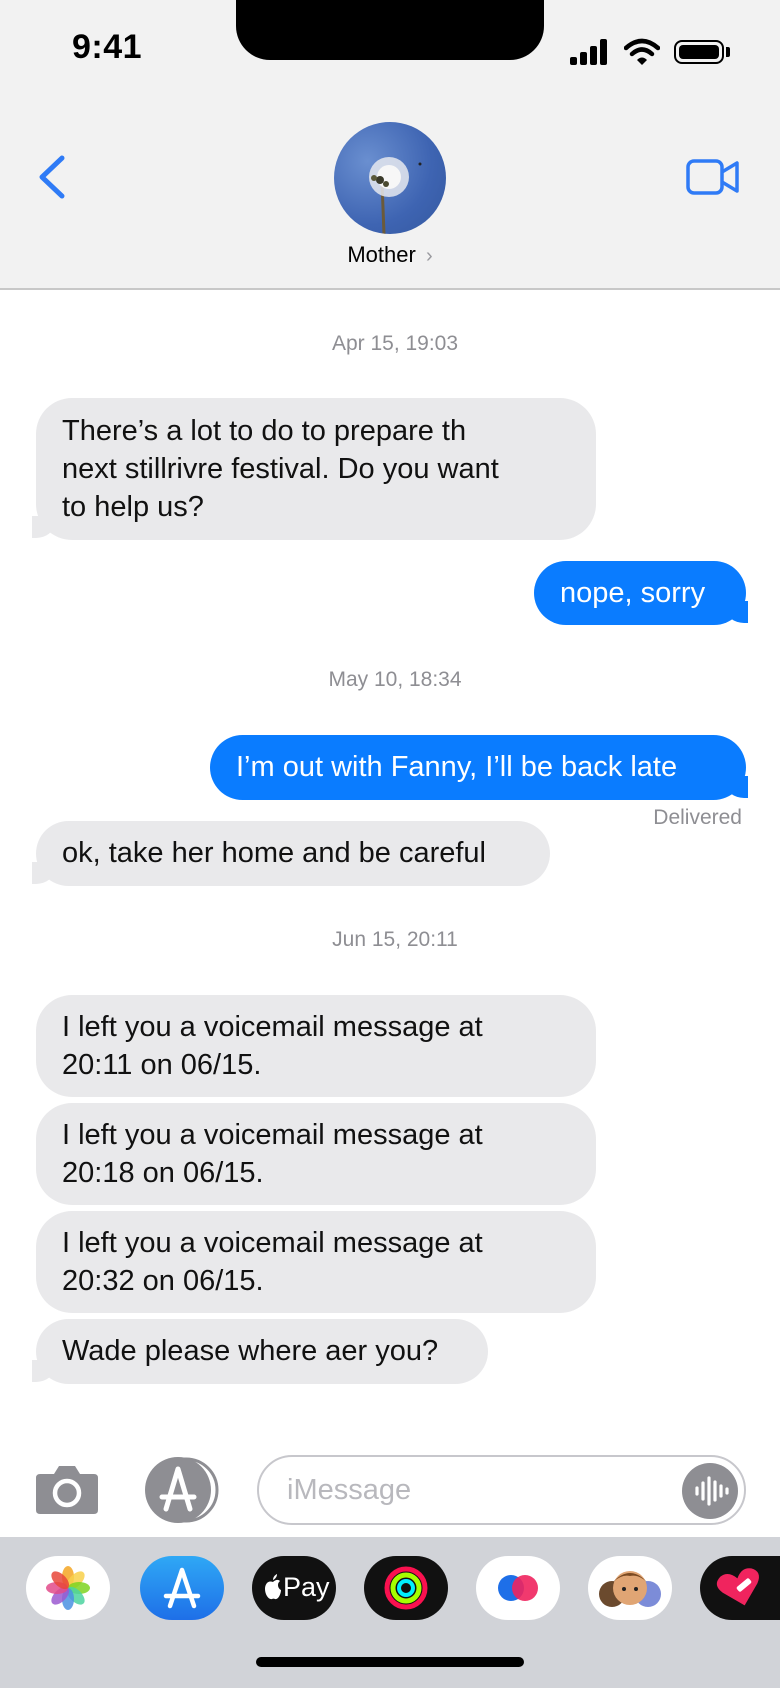 This screenshot has width=780, height=1688. I want to click on outgoing-message: I’m out with Fanny, I’ll be back late, so click(478, 767).